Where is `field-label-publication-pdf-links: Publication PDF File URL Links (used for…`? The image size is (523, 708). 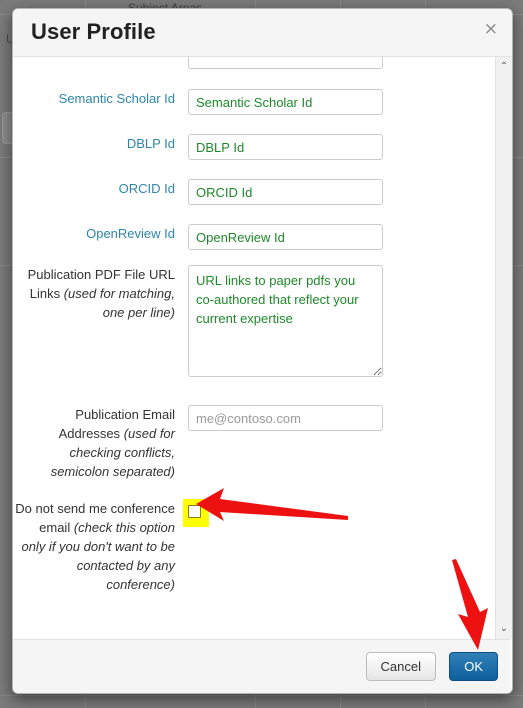 field-label-publication-pdf-links: Publication PDF File URL Links (used for… is located at coordinates (94, 293).